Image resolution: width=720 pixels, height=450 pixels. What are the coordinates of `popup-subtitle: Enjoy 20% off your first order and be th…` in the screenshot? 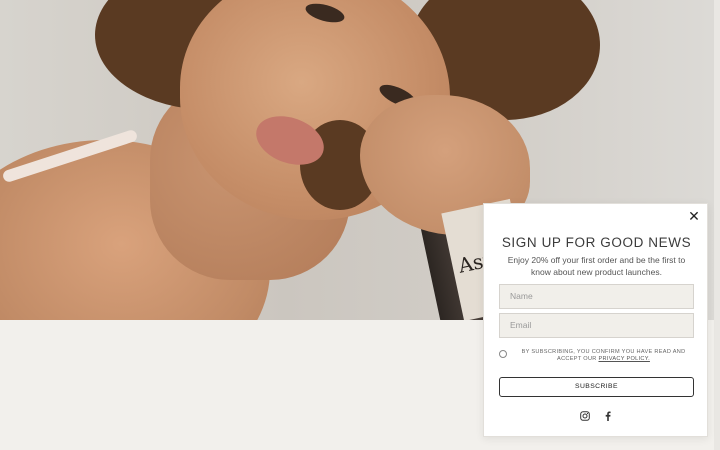 It's located at (596, 266).